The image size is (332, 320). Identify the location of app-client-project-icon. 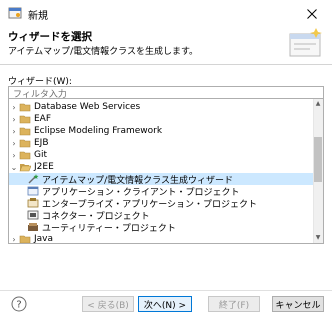
(33, 191).